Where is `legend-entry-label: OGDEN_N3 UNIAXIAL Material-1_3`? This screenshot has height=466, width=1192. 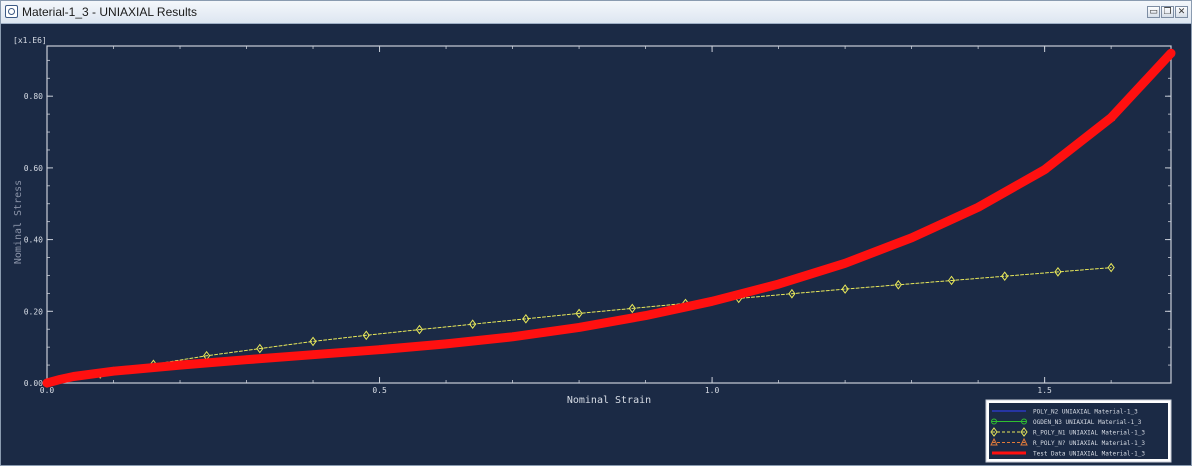 legend-entry-label: OGDEN_N3 UNIAXIAL Material-1_3 is located at coordinates (1087, 422).